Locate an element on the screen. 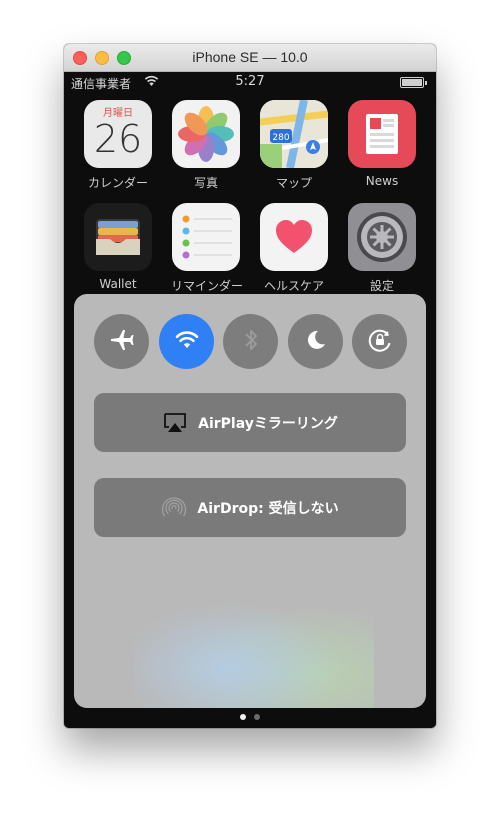  airplane-icon is located at coordinates (122, 342).